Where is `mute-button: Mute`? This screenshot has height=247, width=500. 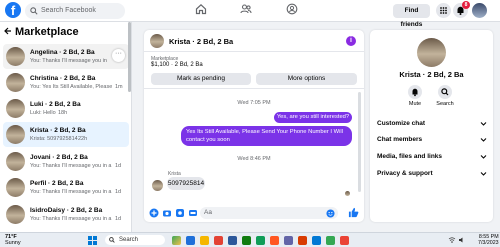 mute-button: Mute is located at coordinates (415, 96).